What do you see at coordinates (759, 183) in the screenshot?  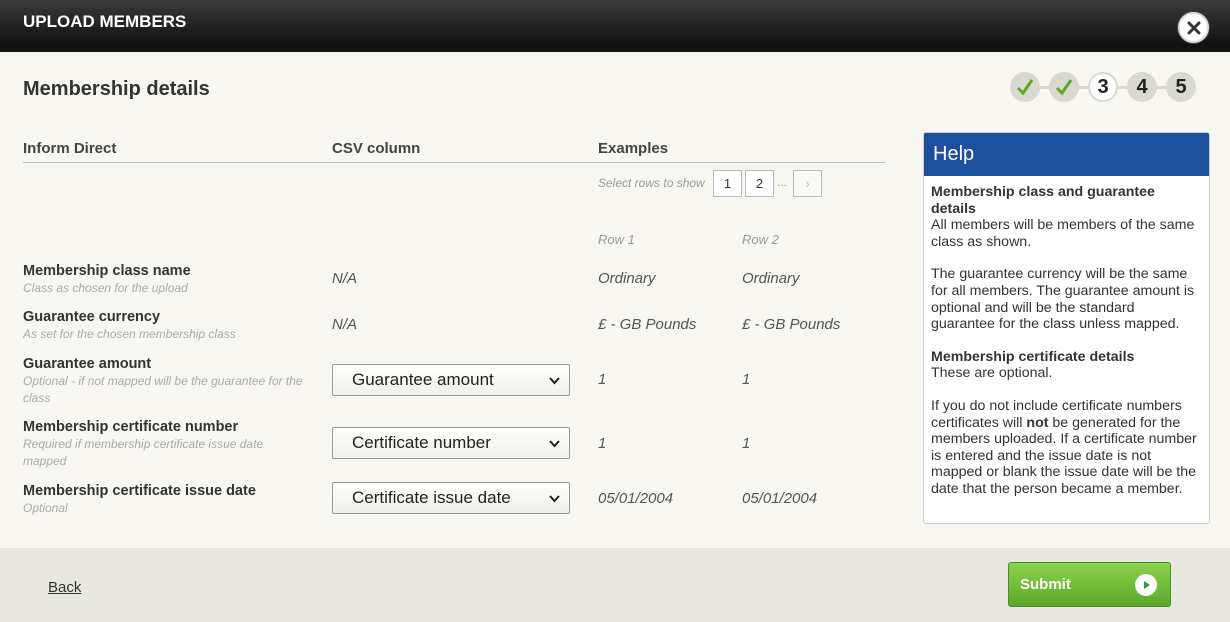 I see `page-2-button: 2` at bounding box center [759, 183].